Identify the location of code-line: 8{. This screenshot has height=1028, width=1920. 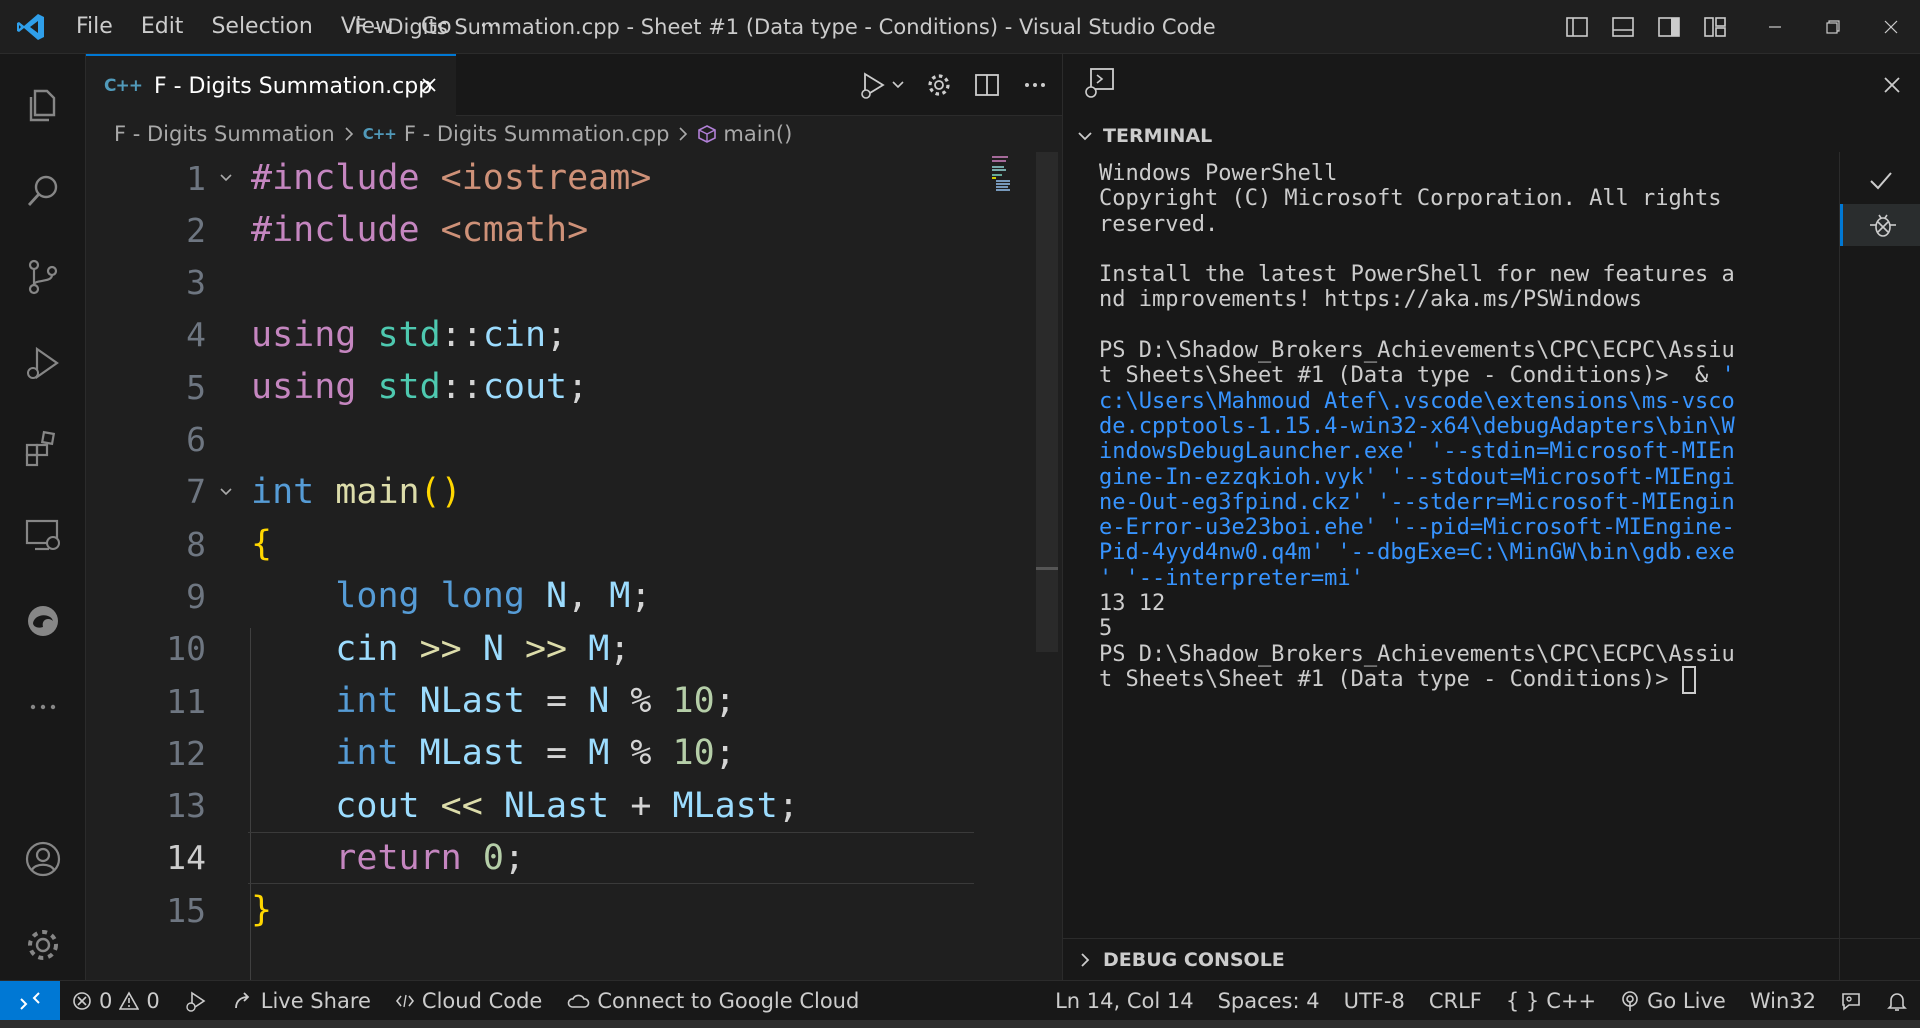
(536, 544).